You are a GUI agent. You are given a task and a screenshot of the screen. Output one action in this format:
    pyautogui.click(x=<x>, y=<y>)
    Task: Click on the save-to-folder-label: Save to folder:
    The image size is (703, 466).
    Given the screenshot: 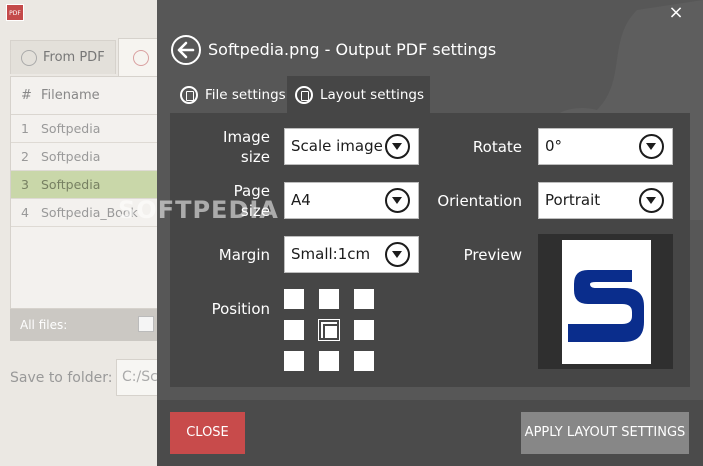 What is the action you would take?
    pyautogui.click(x=61, y=378)
    